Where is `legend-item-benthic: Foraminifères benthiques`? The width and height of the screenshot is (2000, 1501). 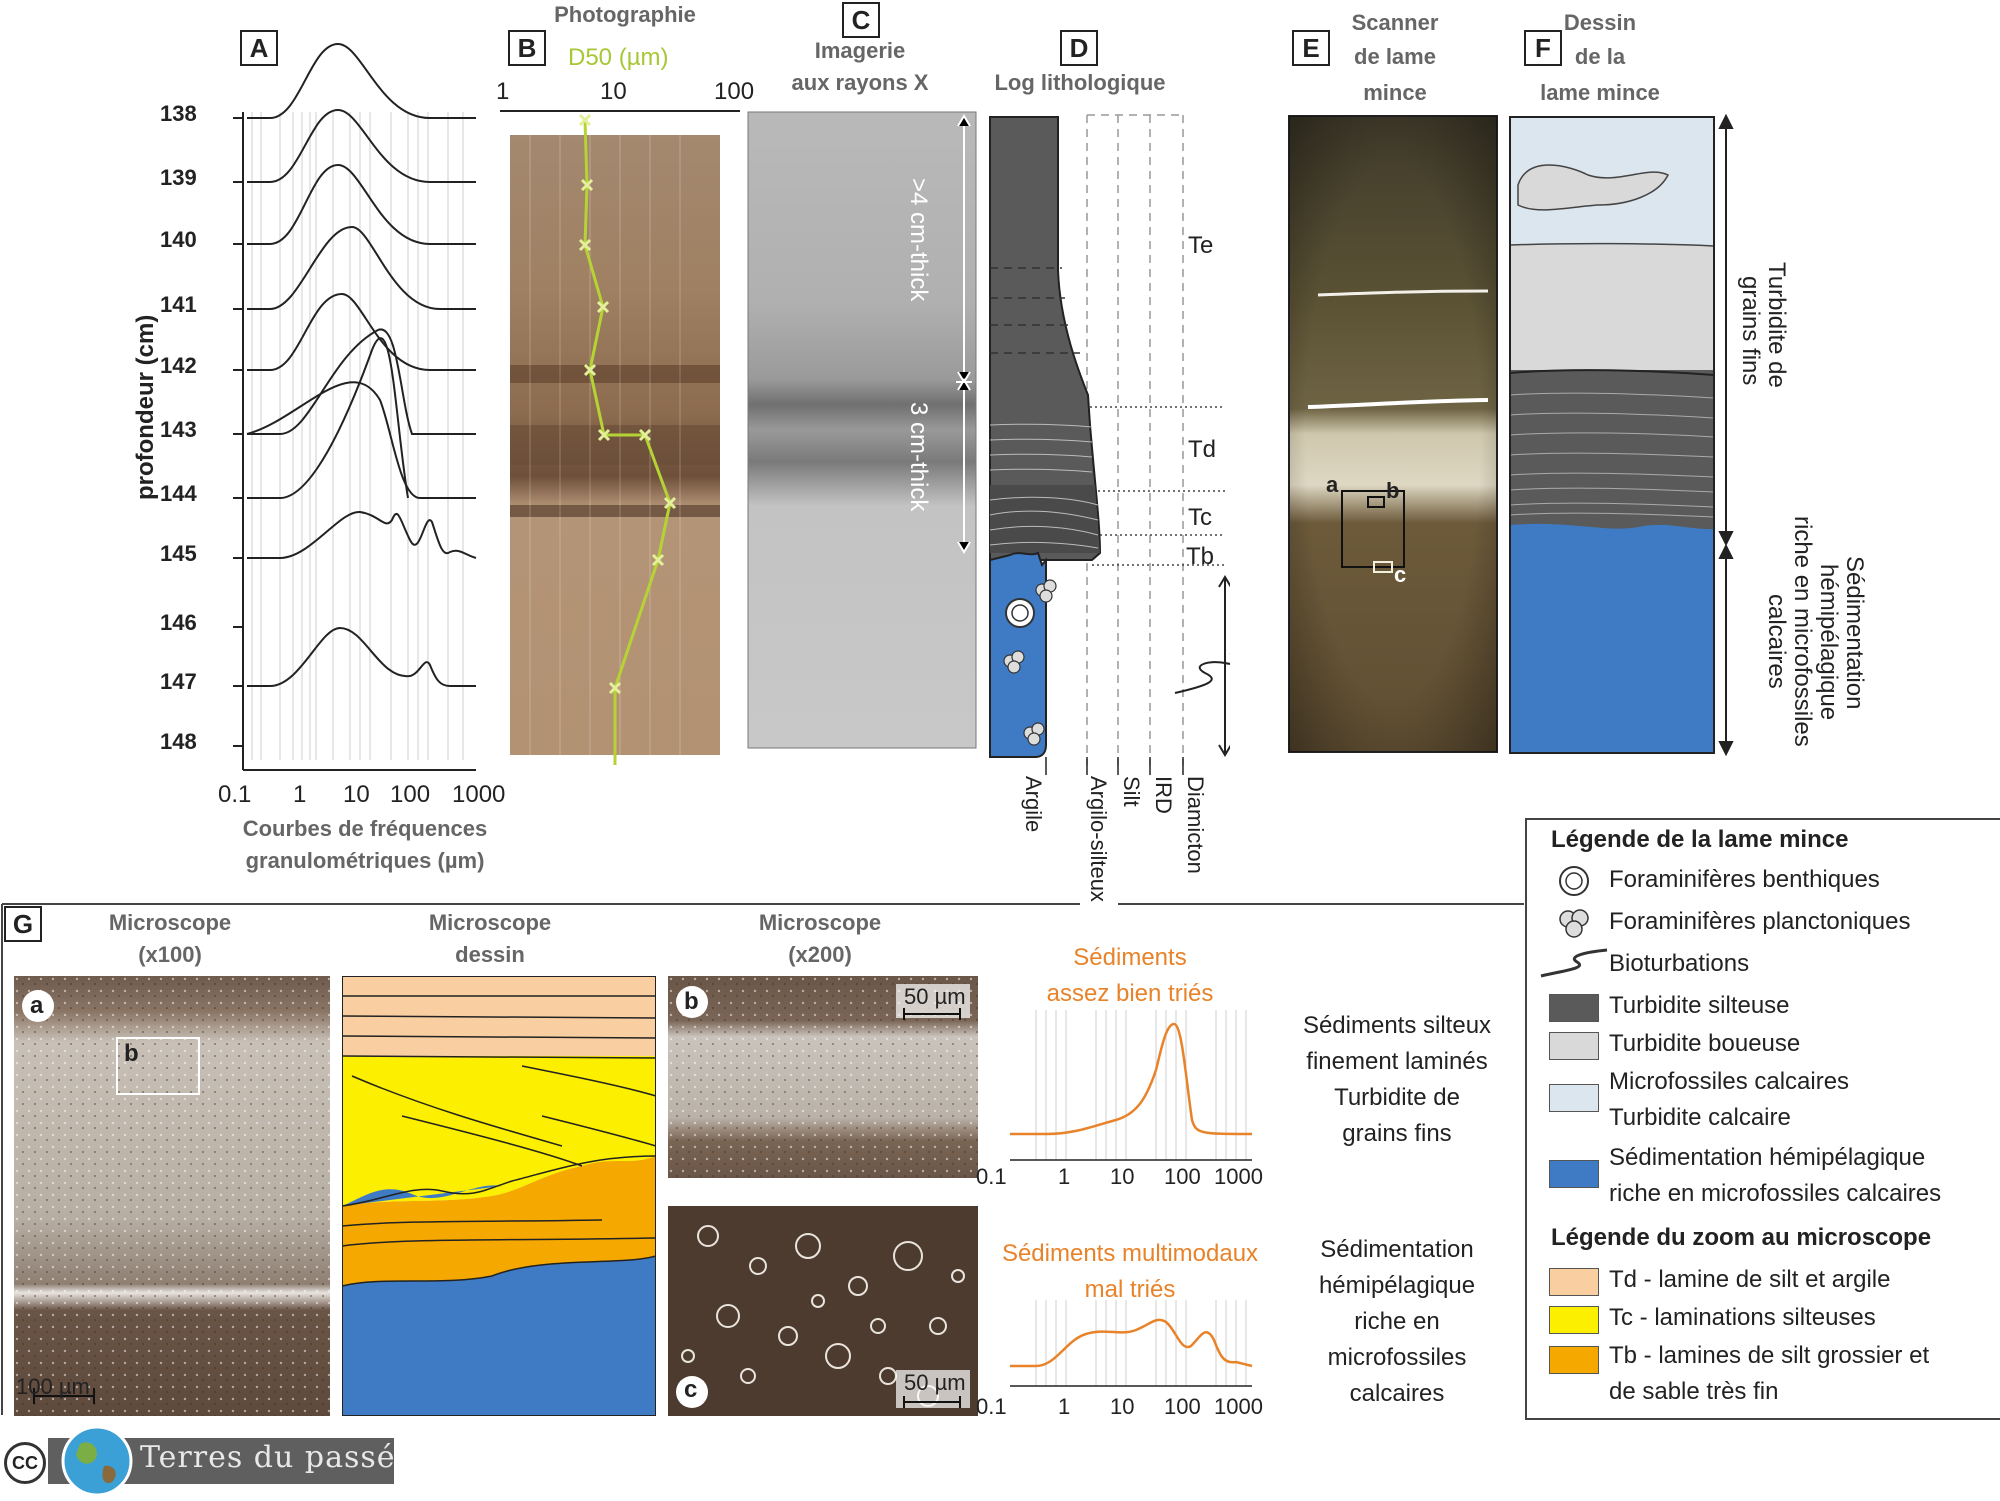
legend-item-benthic: Foraminifères benthiques is located at coordinates (1744, 879).